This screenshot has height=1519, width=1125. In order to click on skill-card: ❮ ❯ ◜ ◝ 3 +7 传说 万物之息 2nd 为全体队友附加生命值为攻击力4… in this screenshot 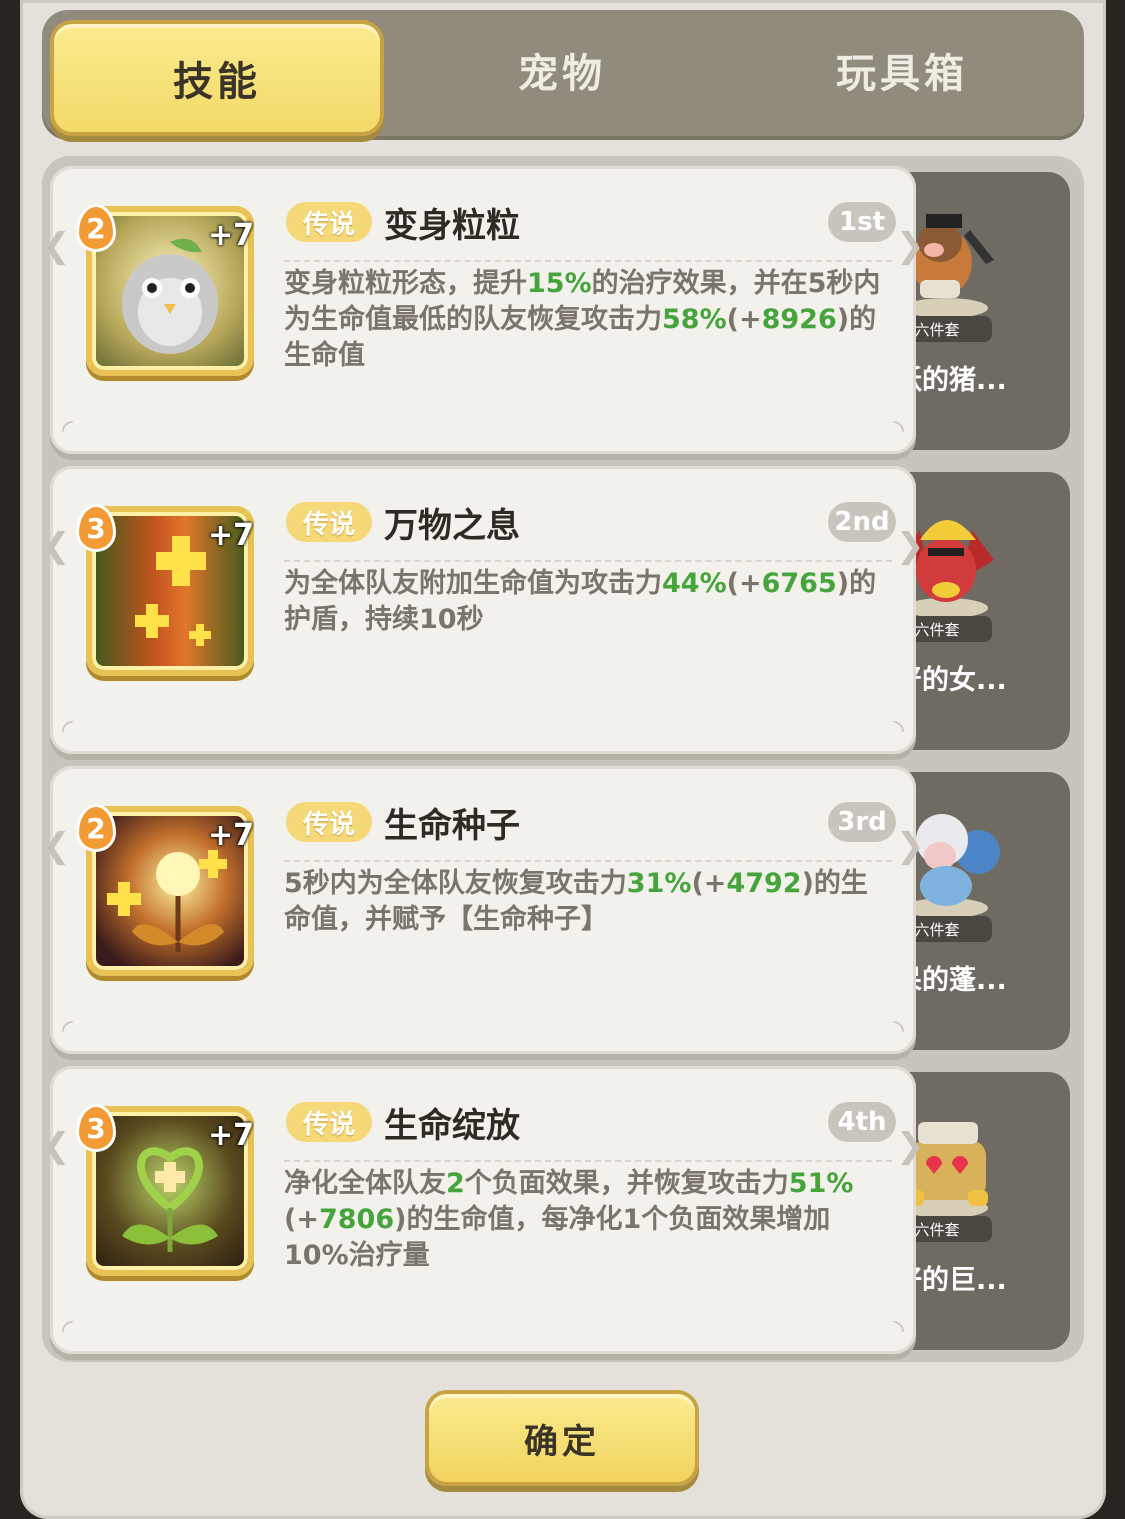, I will do `click(483, 610)`.